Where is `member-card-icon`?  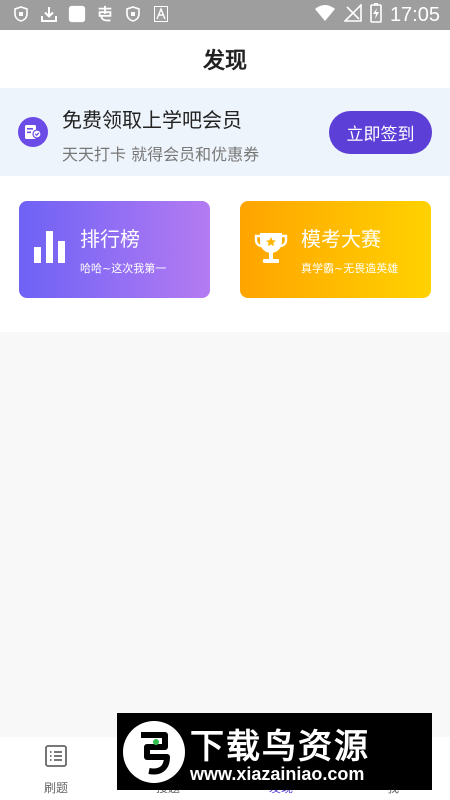 member-card-icon is located at coordinates (33, 132).